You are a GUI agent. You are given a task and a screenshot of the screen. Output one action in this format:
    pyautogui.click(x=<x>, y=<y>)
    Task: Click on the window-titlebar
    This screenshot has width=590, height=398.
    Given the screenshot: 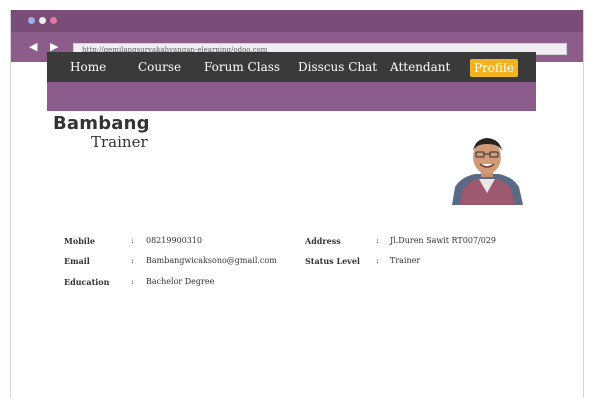 What is the action you would take?
    pyautogui.click(x=297, y=21)
    